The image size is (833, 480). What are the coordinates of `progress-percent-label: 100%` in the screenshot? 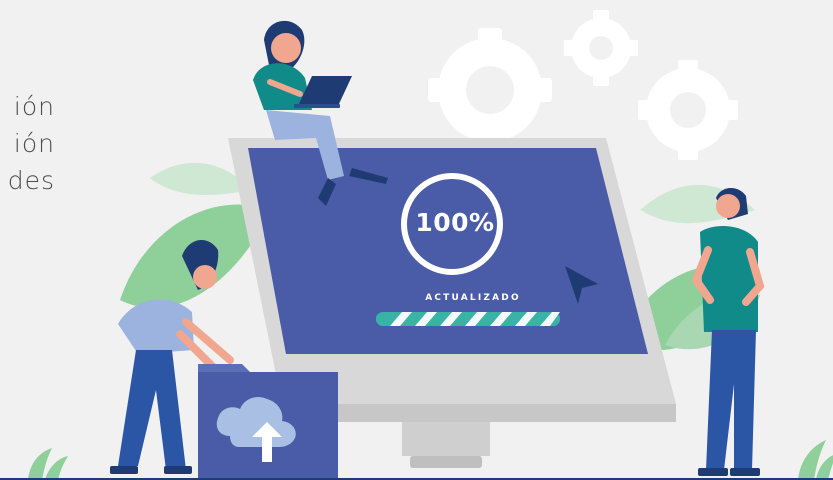 It's located at (455, 222).